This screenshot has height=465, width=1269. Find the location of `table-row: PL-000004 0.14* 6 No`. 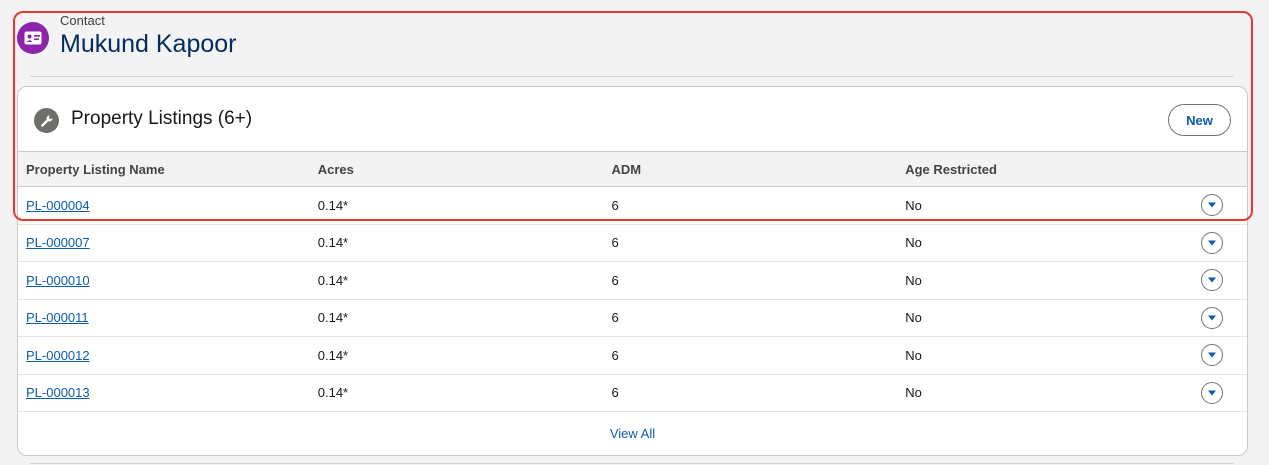

table-row: PL-000004 0.14* 6 No is located at coordinates (632, 205).